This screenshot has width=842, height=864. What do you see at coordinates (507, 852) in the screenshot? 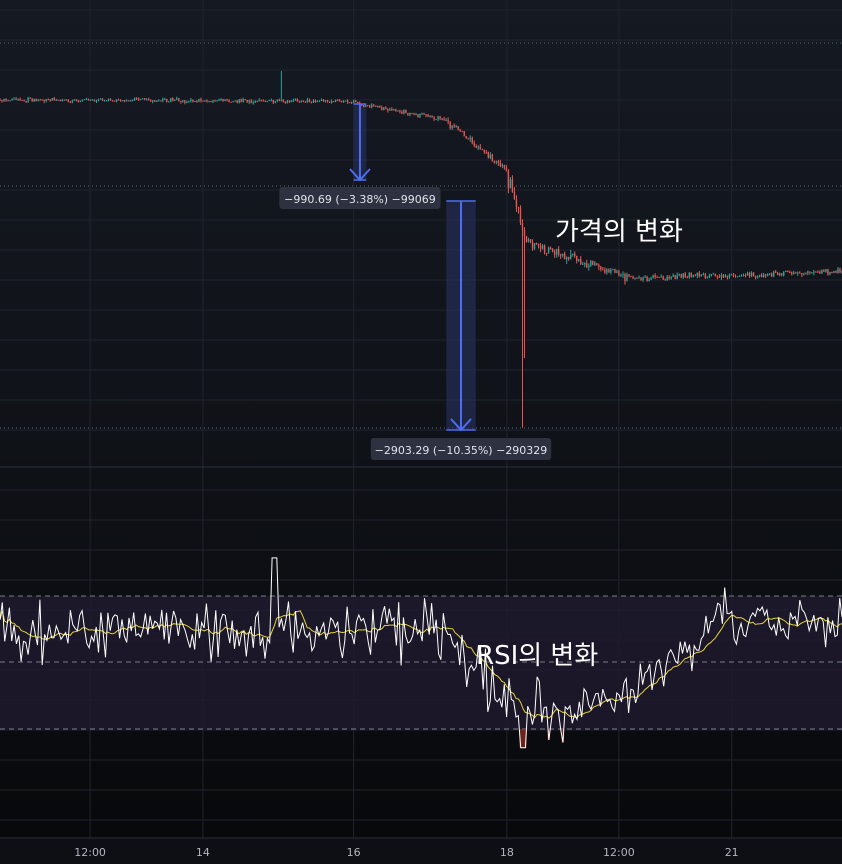
I see `time-axis-tick-label: 18` at bounding box center [507, 852].